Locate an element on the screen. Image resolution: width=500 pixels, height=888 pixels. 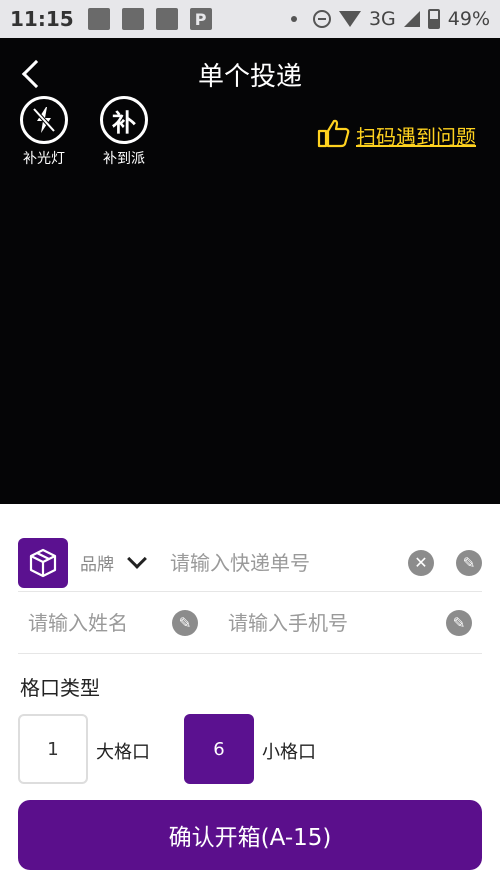
flashlight-button: 补光灯 is located at coordinates (44, 132).